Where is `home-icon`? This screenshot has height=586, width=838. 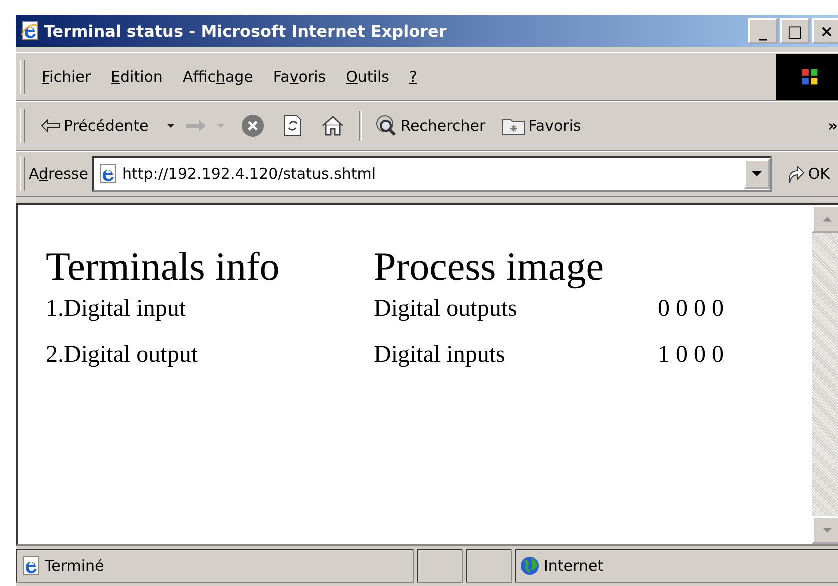
home-icon is located at coordinates (332, 126).